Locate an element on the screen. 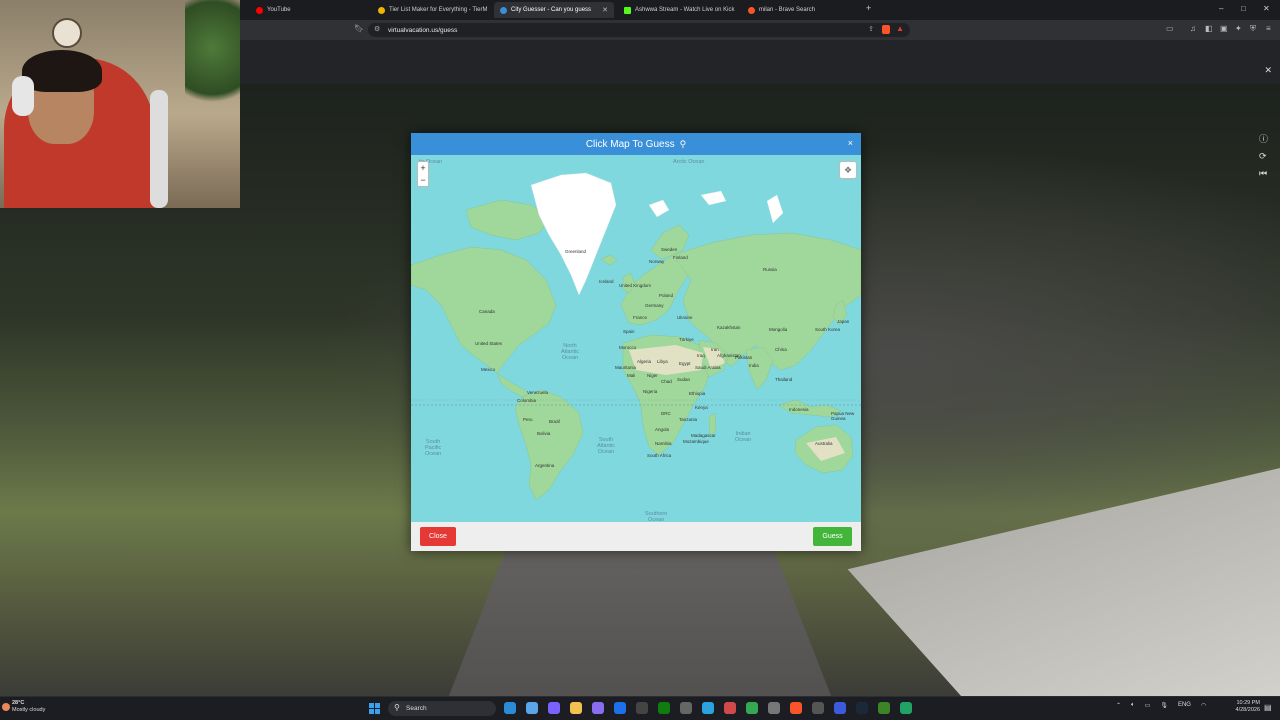 This screenshot has width=1280, height=720. chevron-up-icon: ⌃ is located at coordinates (1118, 705).